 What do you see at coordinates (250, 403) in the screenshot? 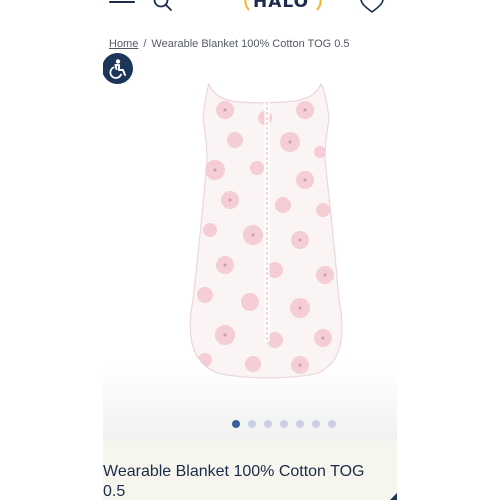
I see `image-fade` at bounding box center [250, 403].